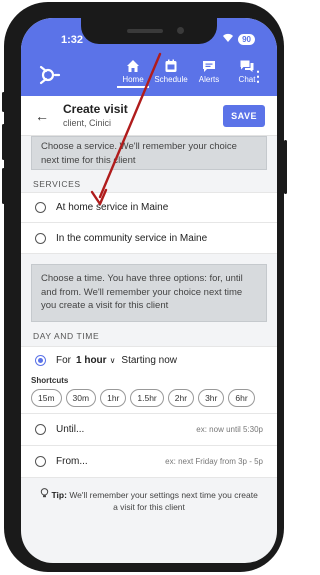  Describe the element at coordinates (228, 39) in the screenshot. I see `wifi-icon` at that location.